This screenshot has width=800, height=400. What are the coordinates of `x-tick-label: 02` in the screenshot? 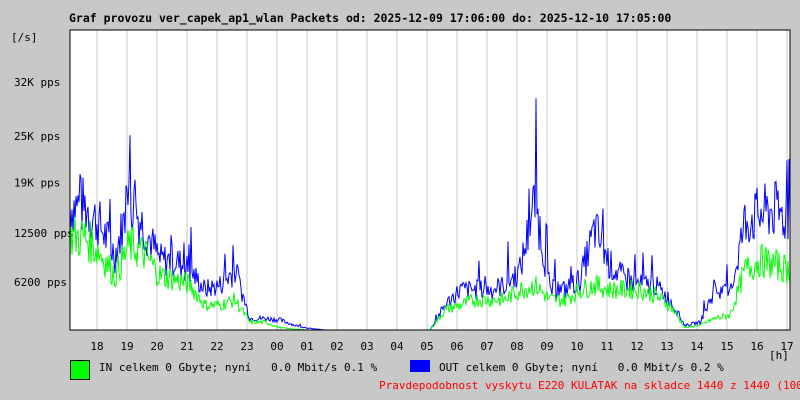 It's located at (336, 346).